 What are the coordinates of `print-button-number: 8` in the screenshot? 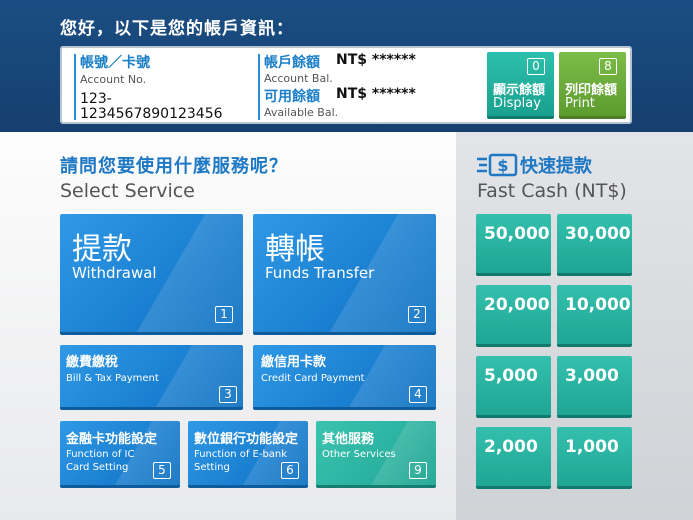 It's located at (608, 66).